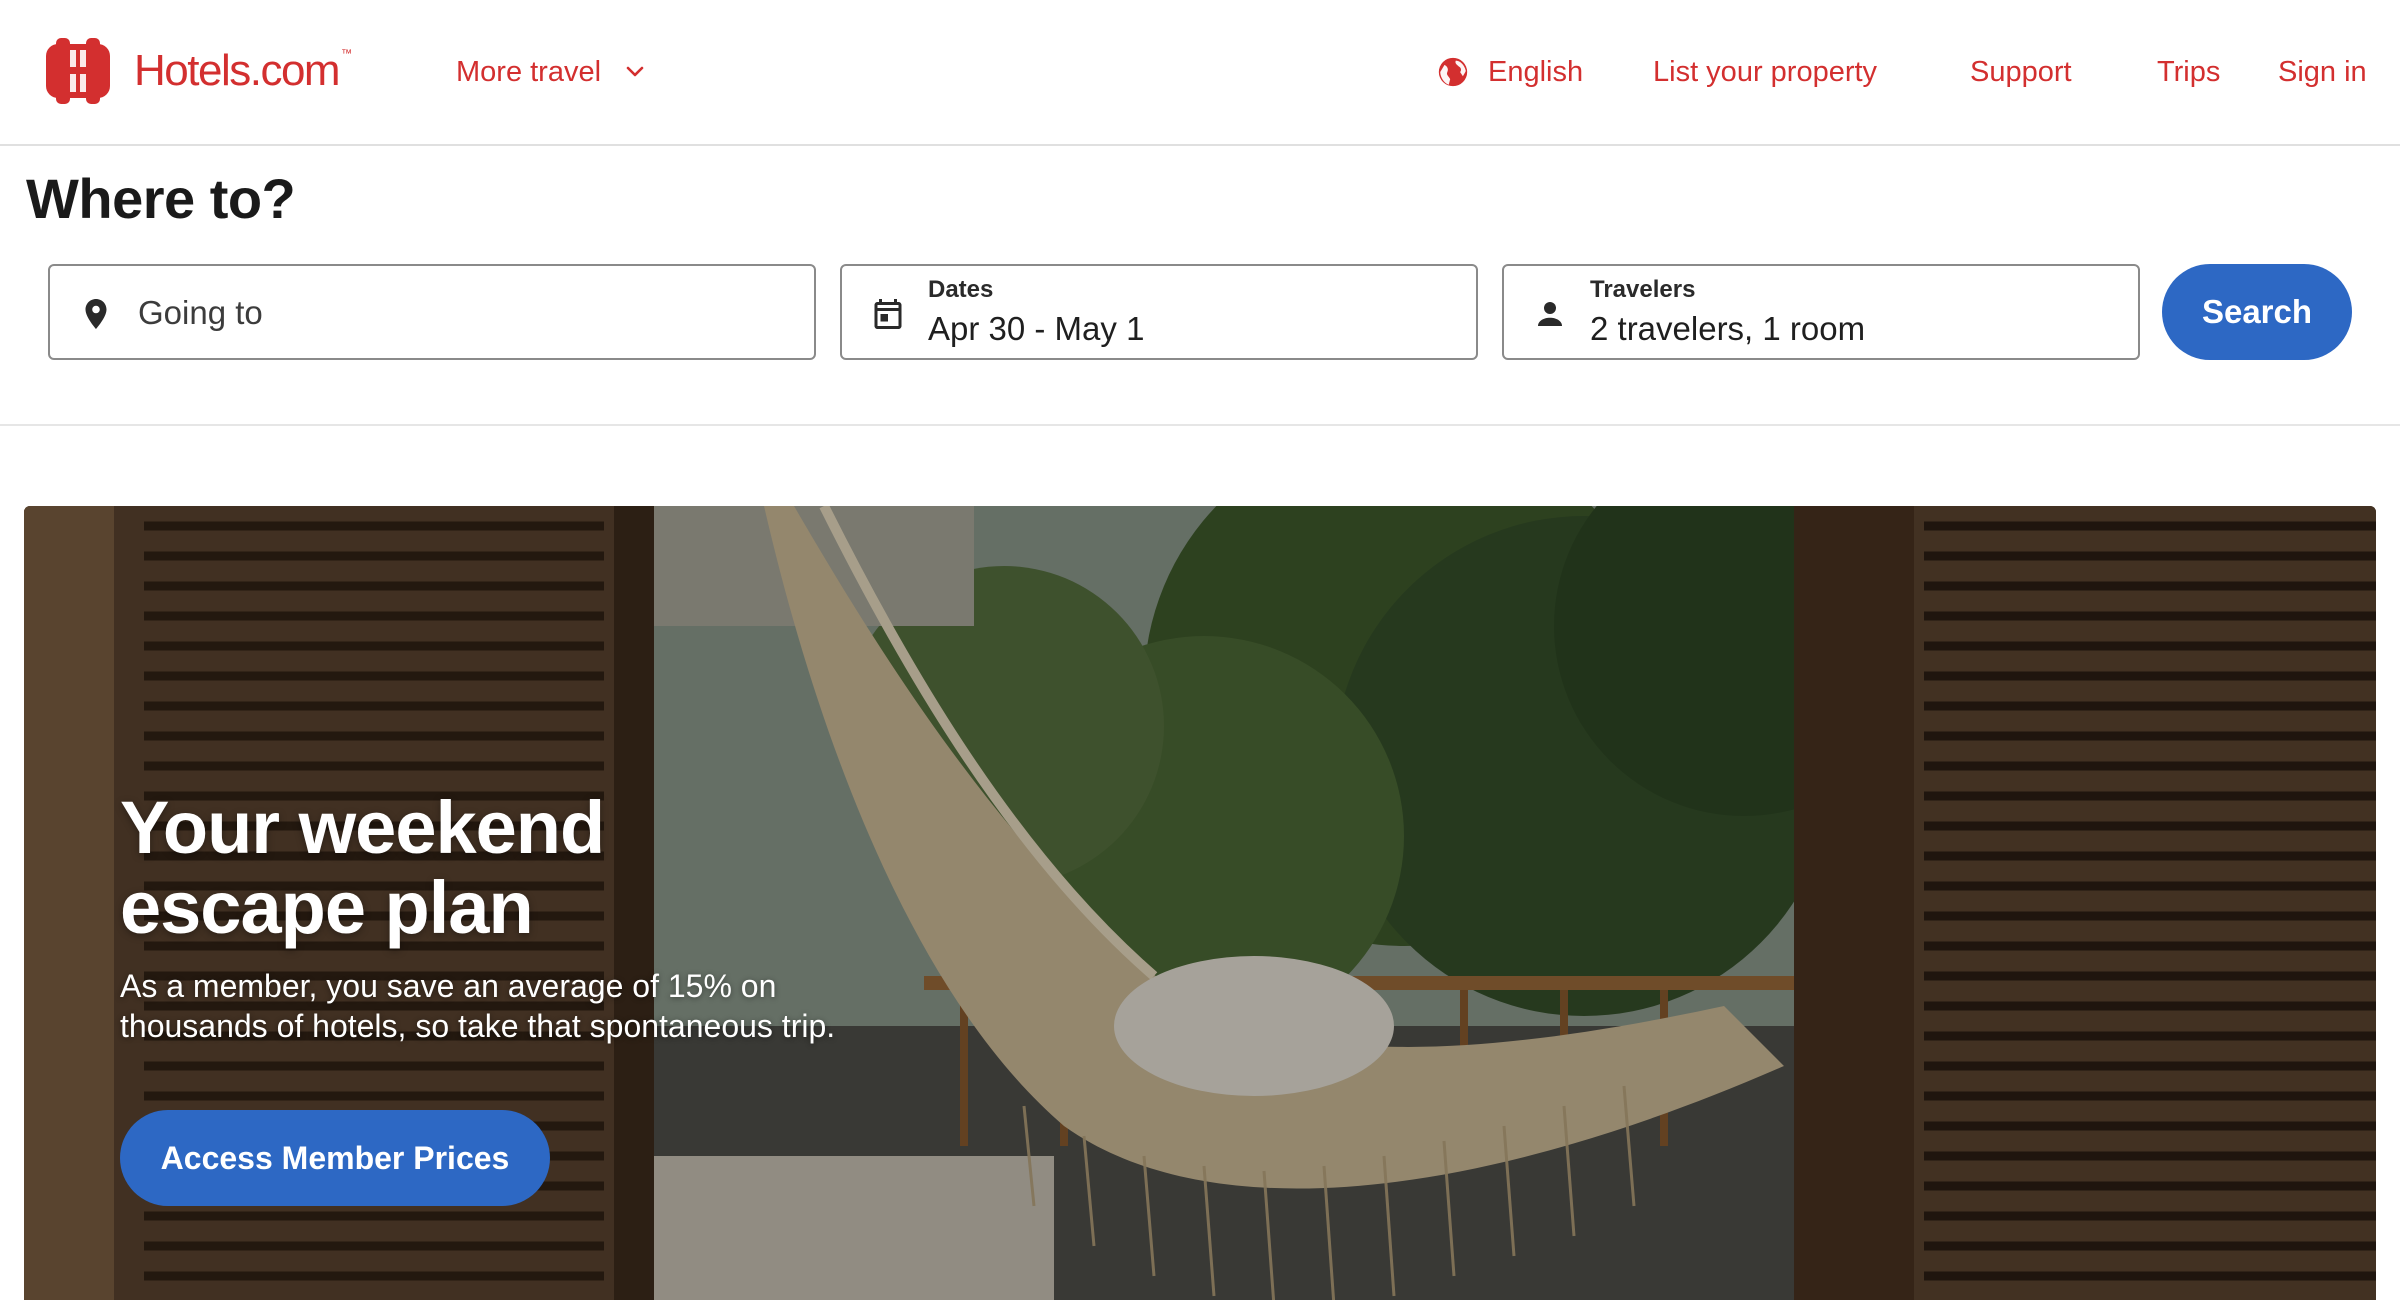 The width and height of the screenshot is (2400, 1300). Describe the element at coordinates (432, 312) in the screenshot. I see `destination-input: Going to` at that location.